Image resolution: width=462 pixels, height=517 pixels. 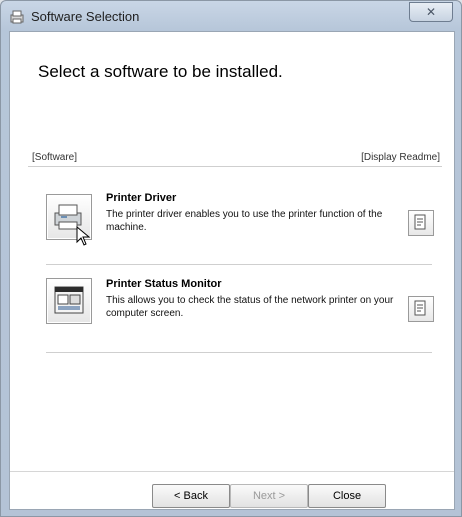 I want to click on close-button: Close, so click(x=347, y=496).